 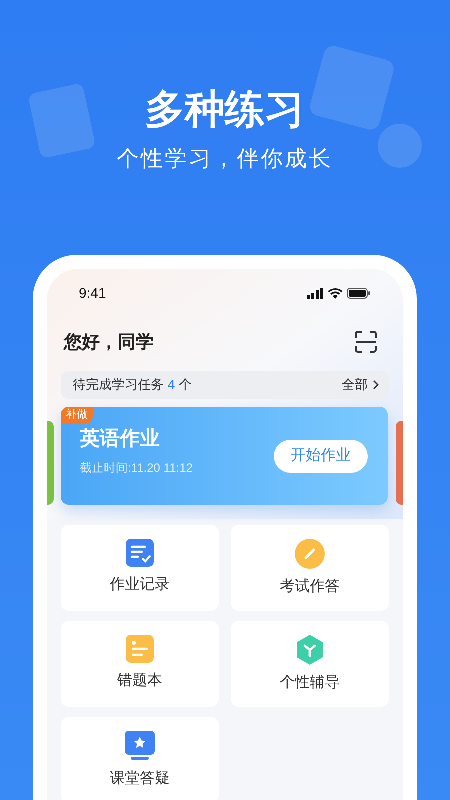 I want to click on makeup-badge: 补做, so click(x=77, y=415).